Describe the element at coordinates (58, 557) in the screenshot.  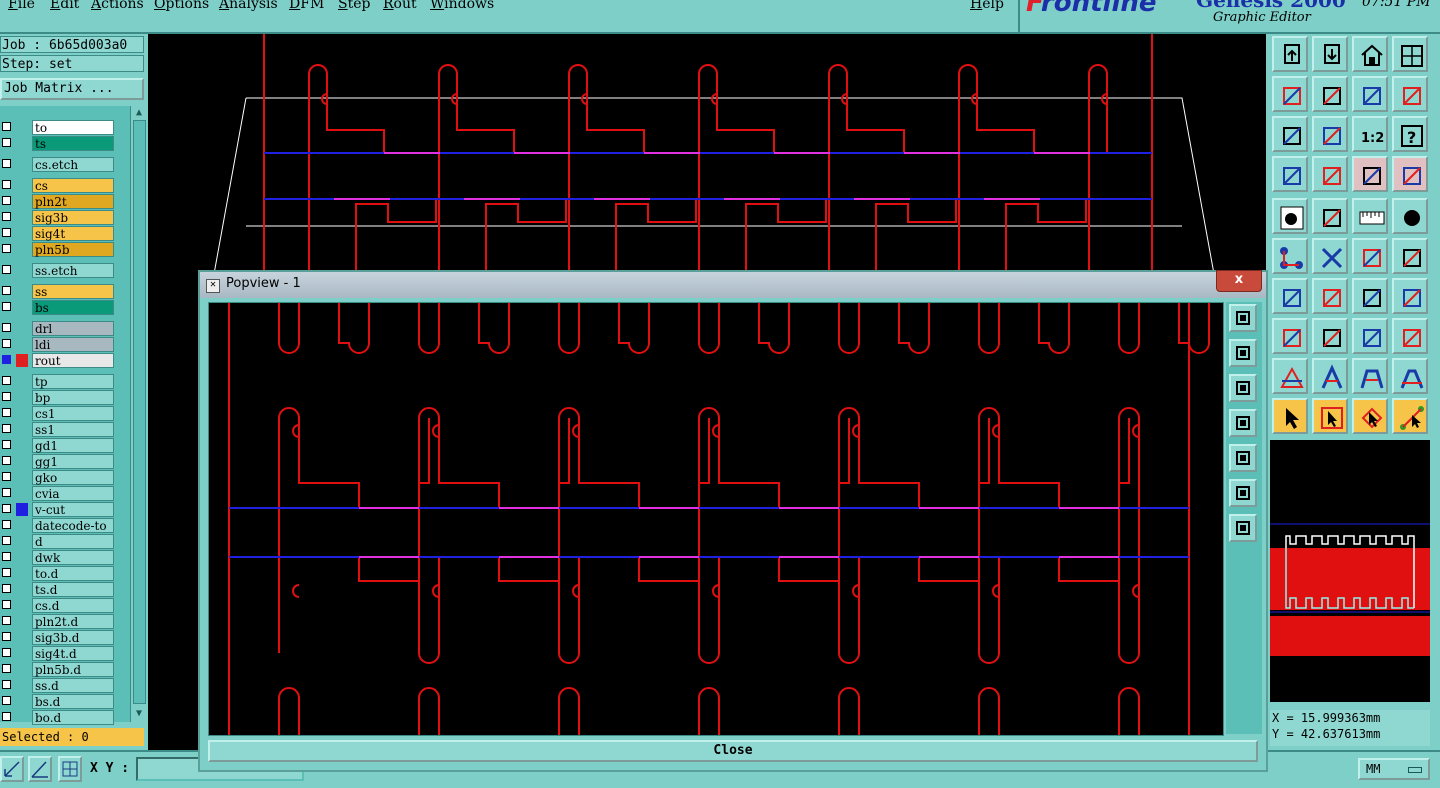
I see `layer-row-dwk: dwk` at that location.